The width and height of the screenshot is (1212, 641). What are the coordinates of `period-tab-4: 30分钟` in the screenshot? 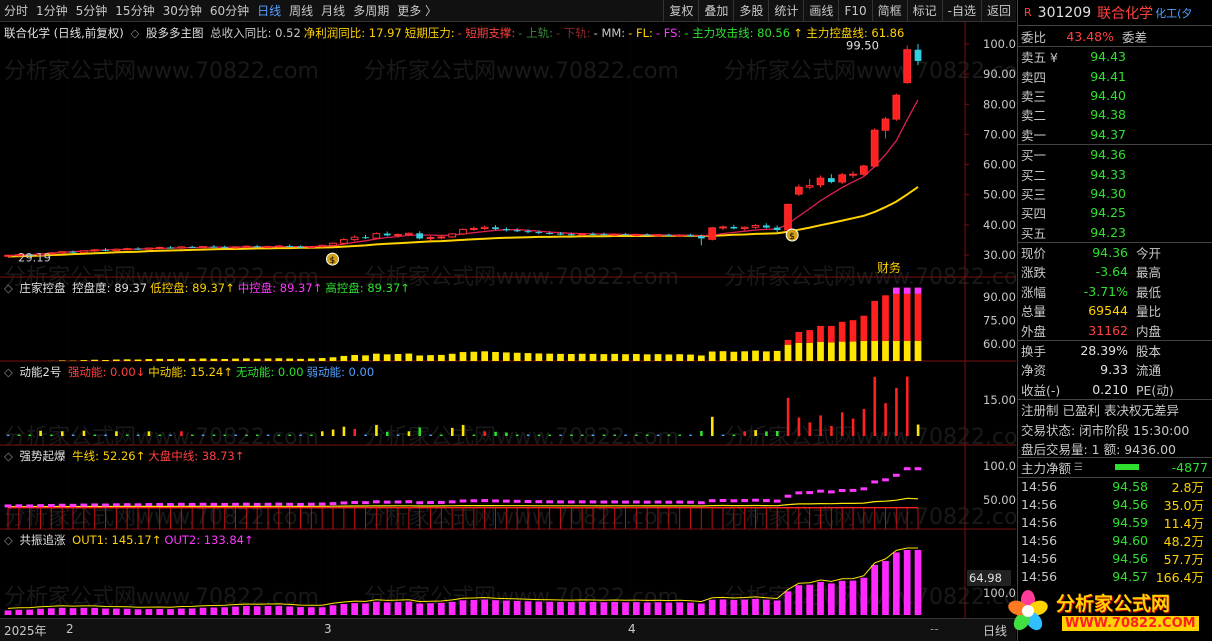 It's located at (182, 10).